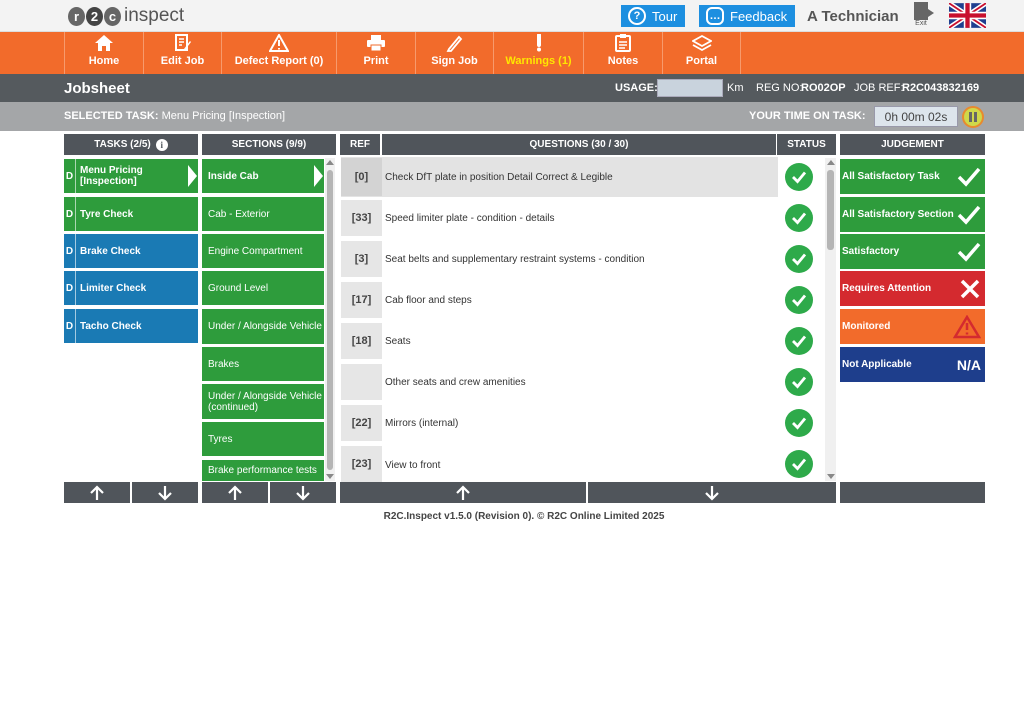  Describe the element at coordinates (361, 341) in the screenshot. I see `question-ref: [18]` at that location.